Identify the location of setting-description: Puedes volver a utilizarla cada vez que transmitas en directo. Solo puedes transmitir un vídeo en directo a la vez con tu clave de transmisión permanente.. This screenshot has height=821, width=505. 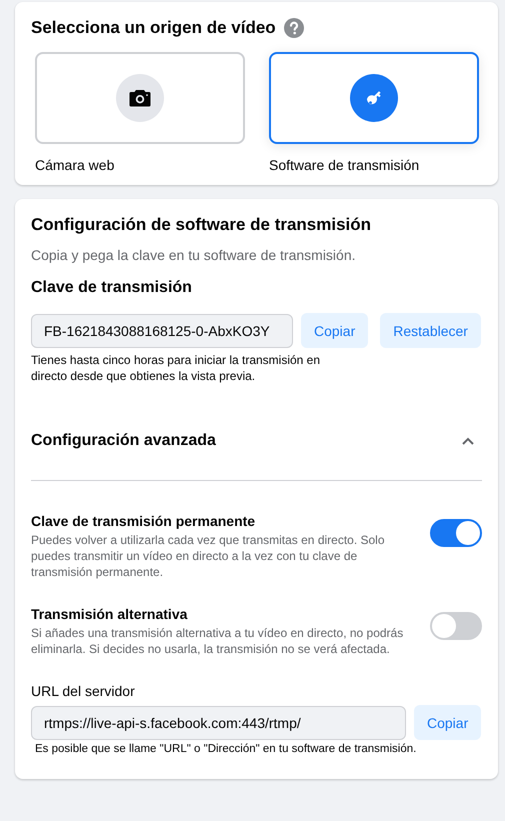
(208, 556).